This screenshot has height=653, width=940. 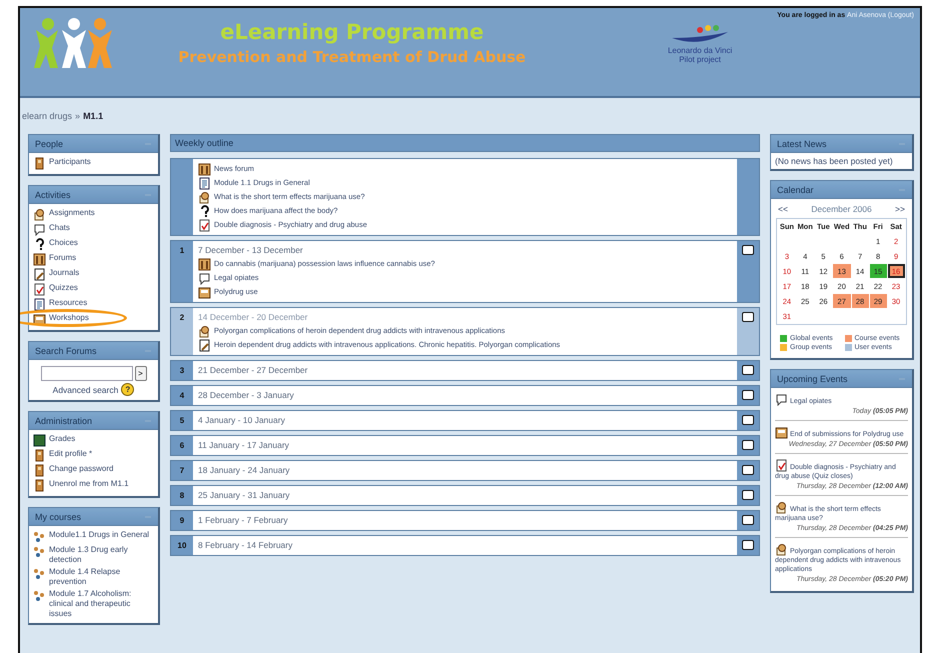 What do you see at coordinates (253, 370) in the screenshot?
I see `week-dates: 21 December - 27 December` at bounding box center [253, 370].